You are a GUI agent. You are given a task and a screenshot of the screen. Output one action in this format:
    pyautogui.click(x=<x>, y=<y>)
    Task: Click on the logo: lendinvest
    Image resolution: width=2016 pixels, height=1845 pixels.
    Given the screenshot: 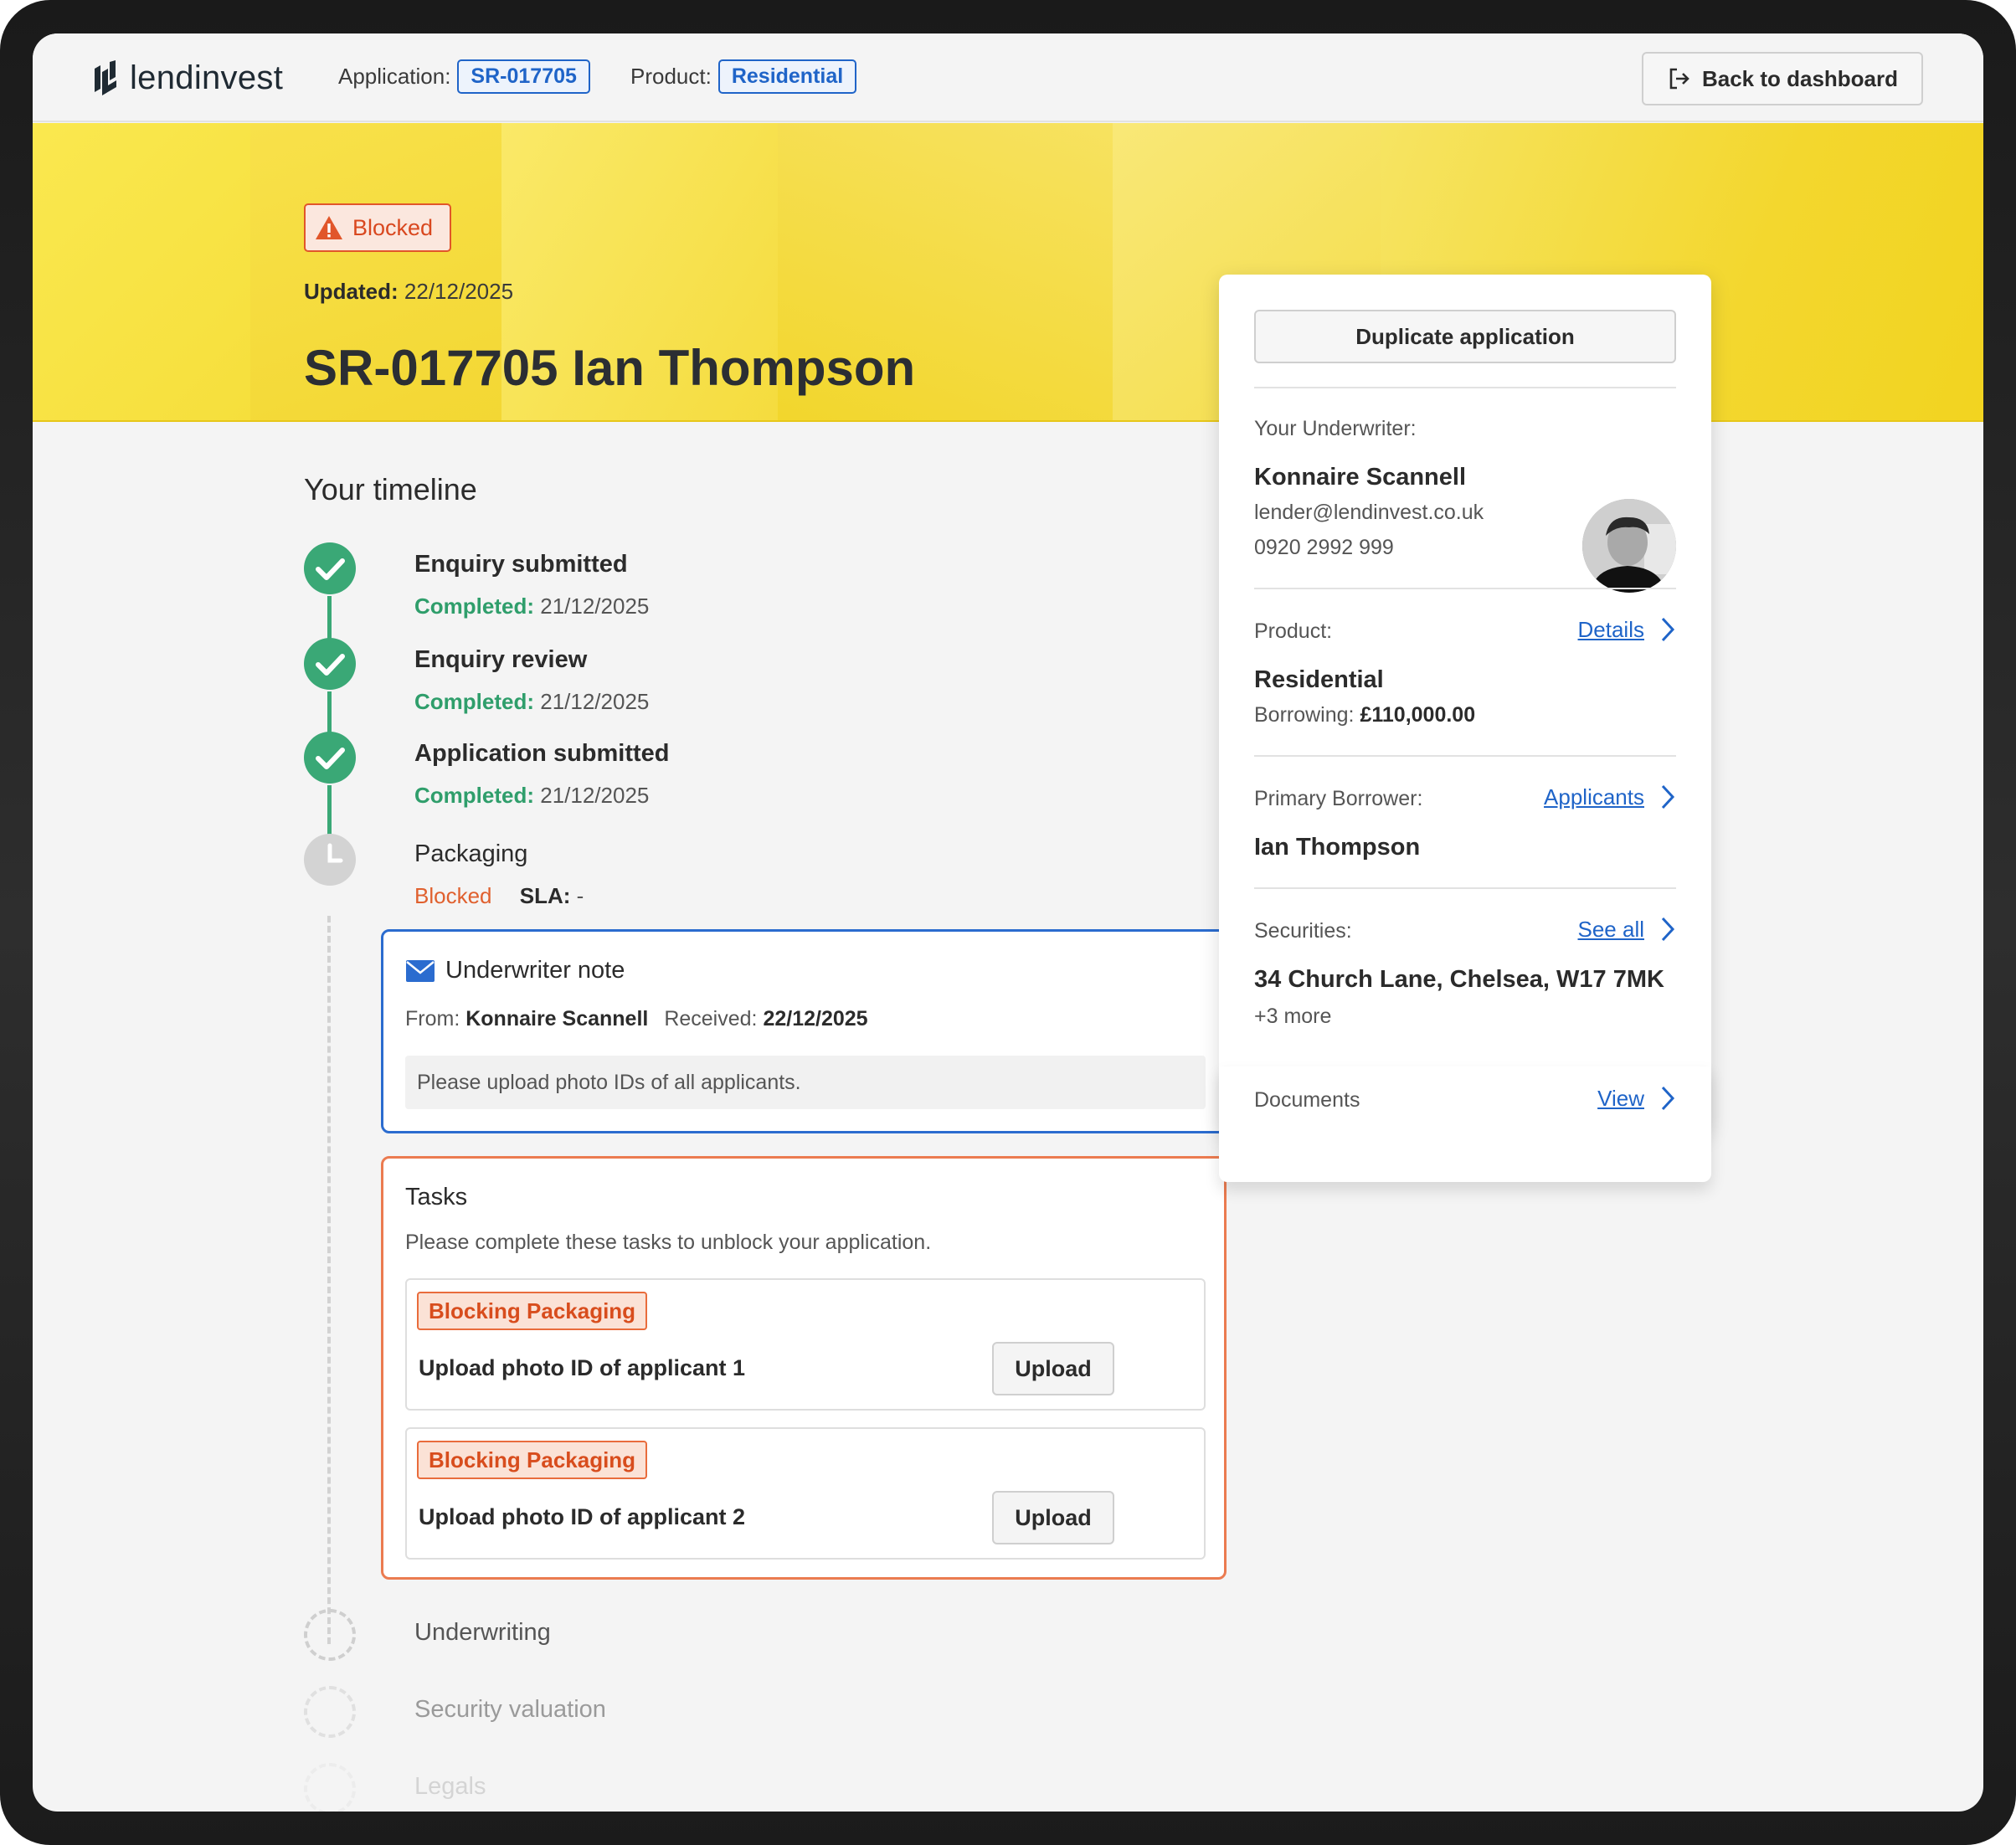 What is the action you would take?
    pyautogui.click(x=187, y=78)
    